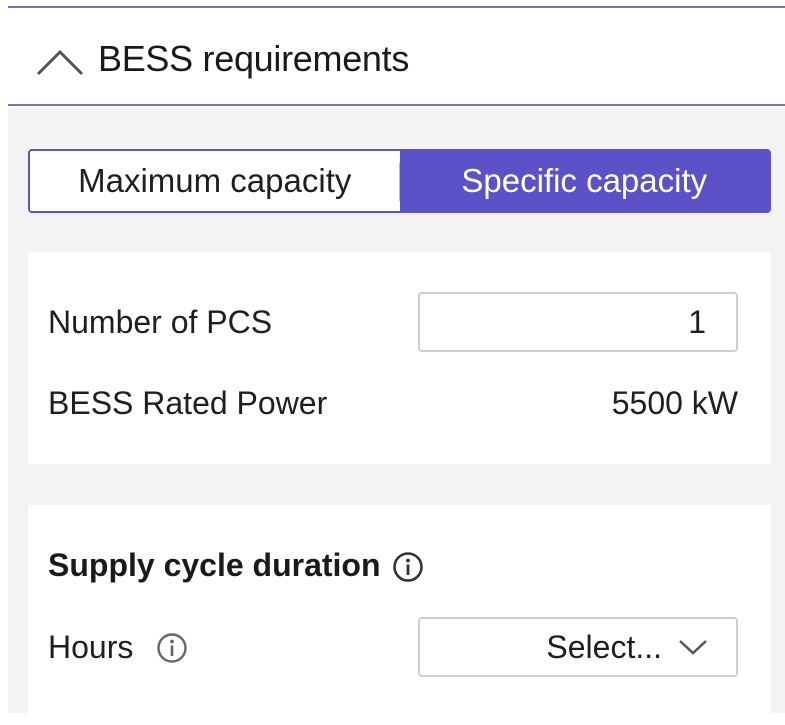 This screenshot has height=725, width=785. Describe the element at coordinates (215, 181) in the screenshot. I see `toggle-maximum-capacity: Maximum capacity` at that location.